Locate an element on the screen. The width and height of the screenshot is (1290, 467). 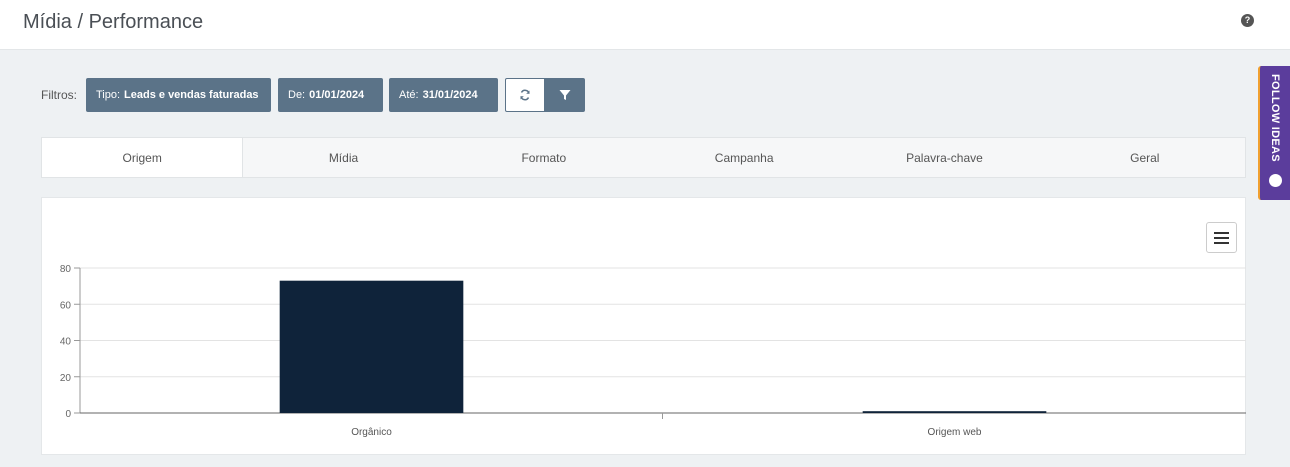
x-tick-label: Orgânico is located at coordinates (371, 432).